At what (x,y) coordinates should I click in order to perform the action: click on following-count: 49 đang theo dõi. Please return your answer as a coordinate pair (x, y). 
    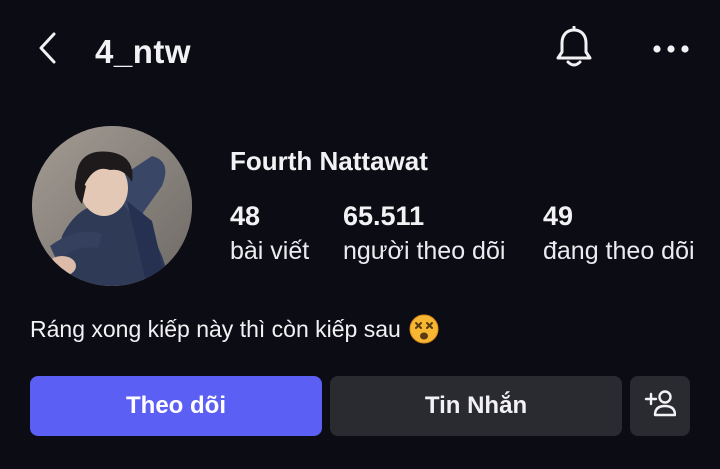
    Looking at the image, I should click on (619, 233).